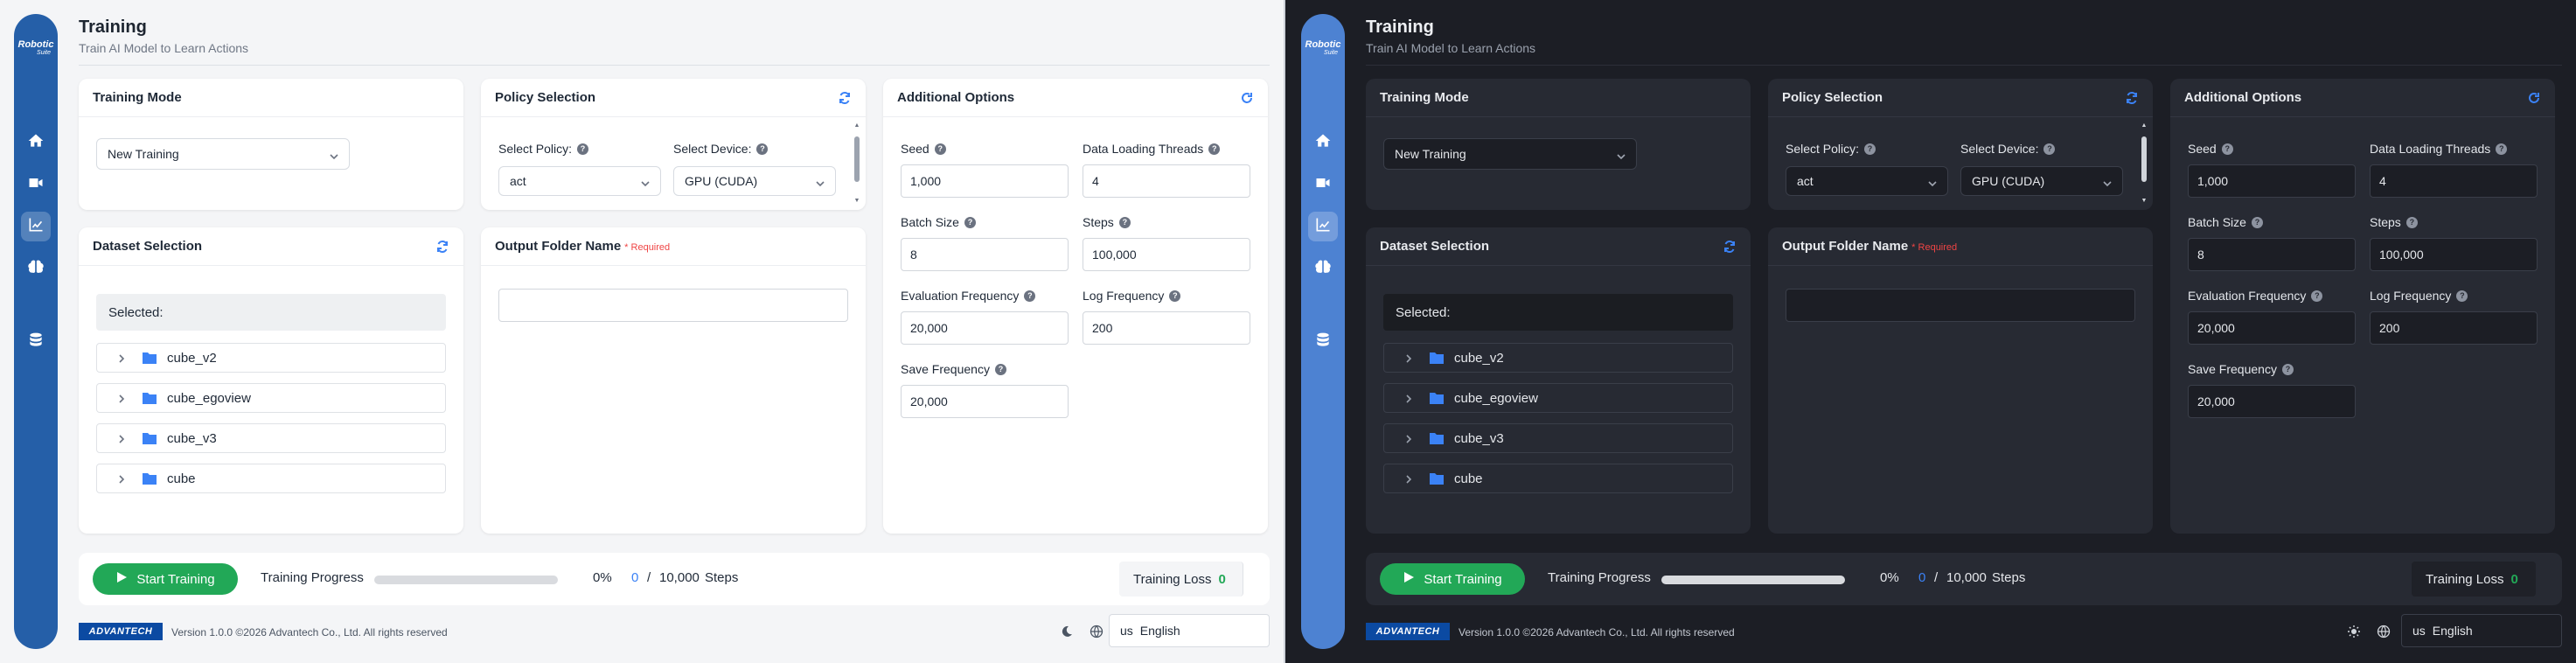 This screenshot has height=663, width=2576. What do you see at coordinates (2354, 632) in the screenshot?
I see `sun-icon` at bounding box center [2354, 632].